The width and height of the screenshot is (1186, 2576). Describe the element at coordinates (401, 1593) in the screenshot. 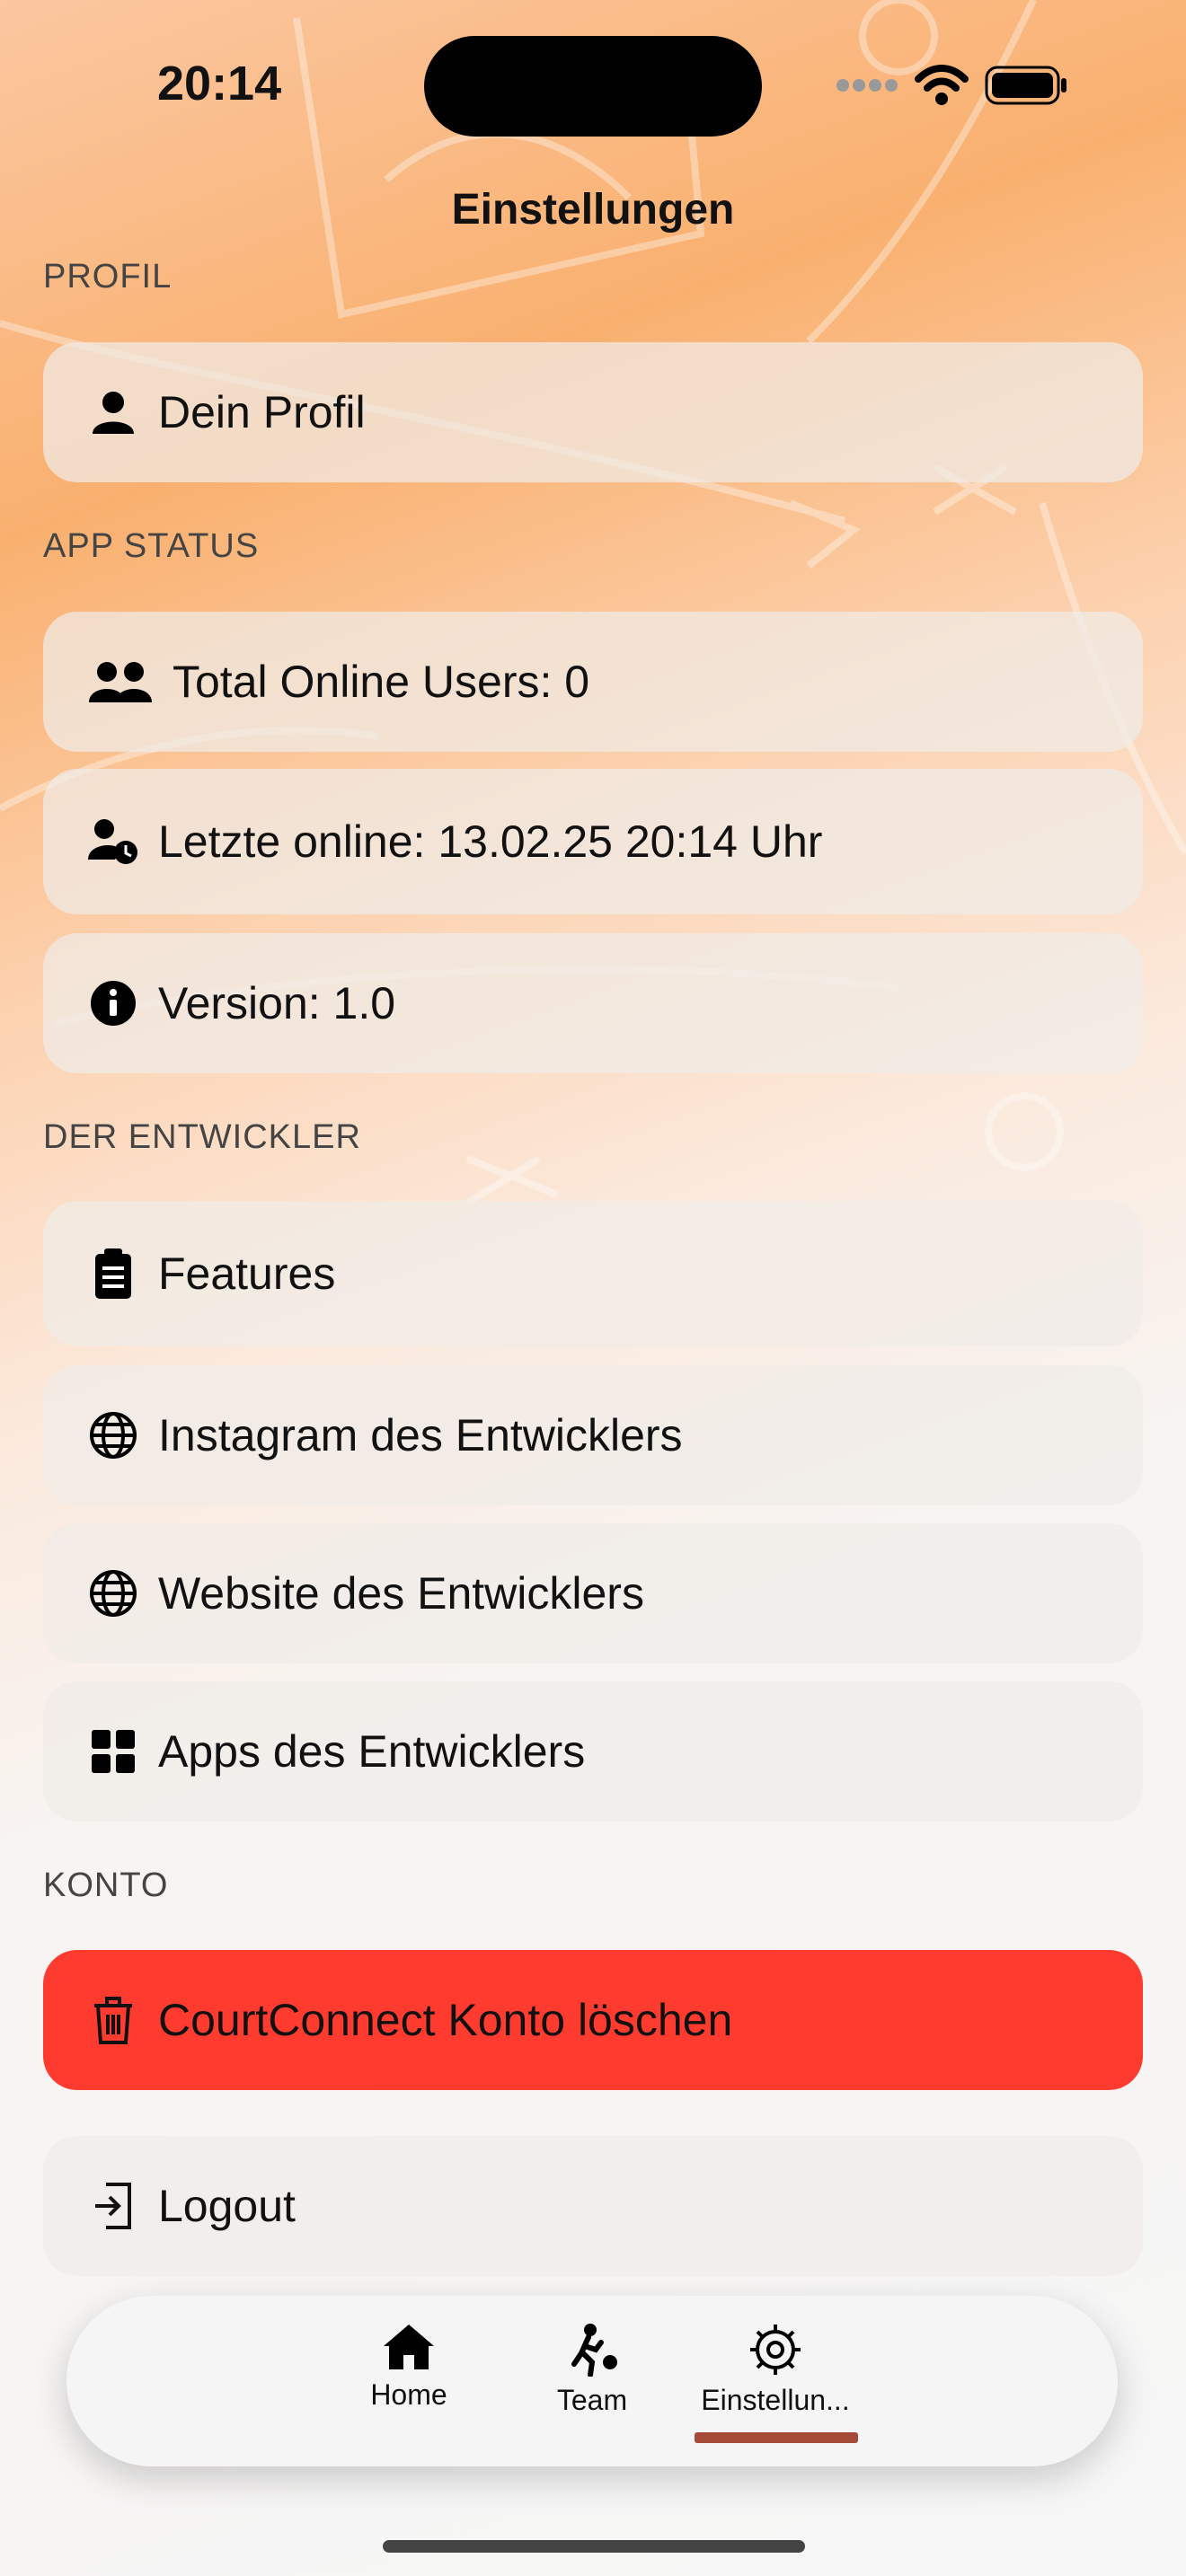

I see `website-label: Website des Entwicklers` at that location.